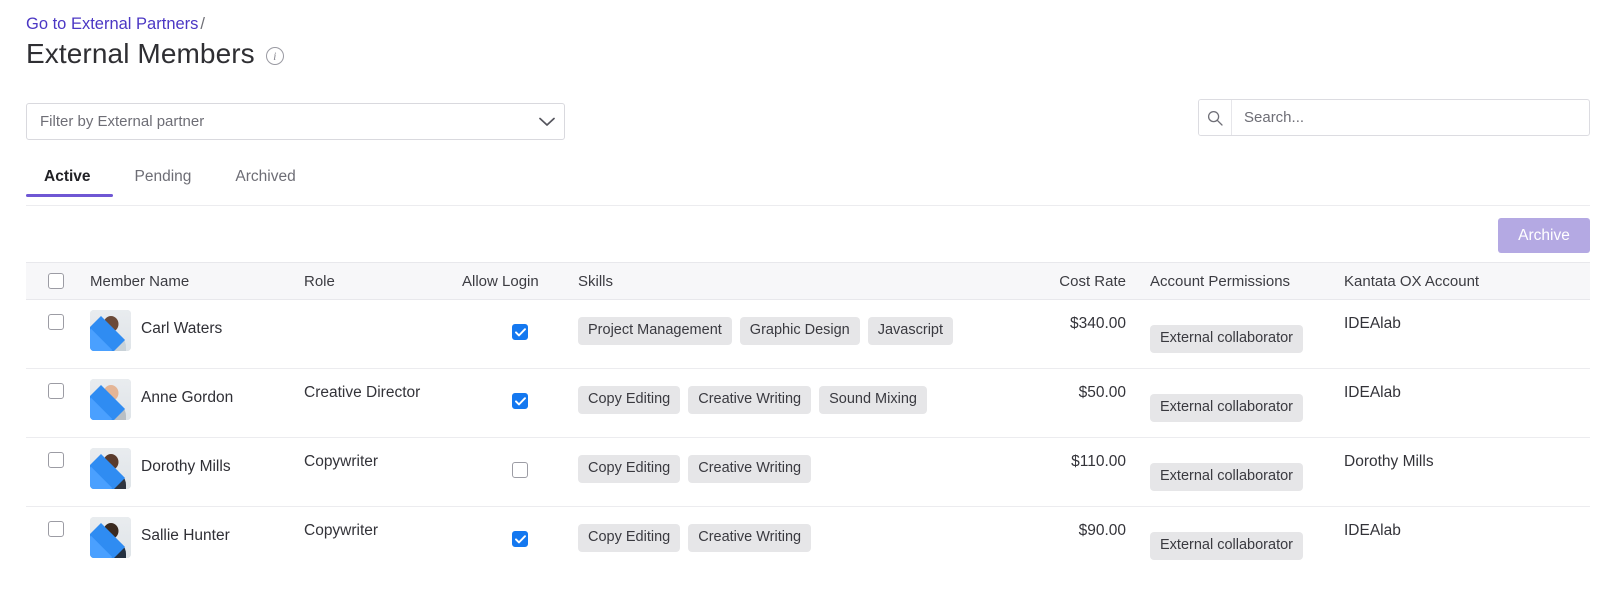  What do you see at coordinates (799, 331) in the screenshot?
I see `skill-chip: Graphic Design` at bounding box center [799, 331].